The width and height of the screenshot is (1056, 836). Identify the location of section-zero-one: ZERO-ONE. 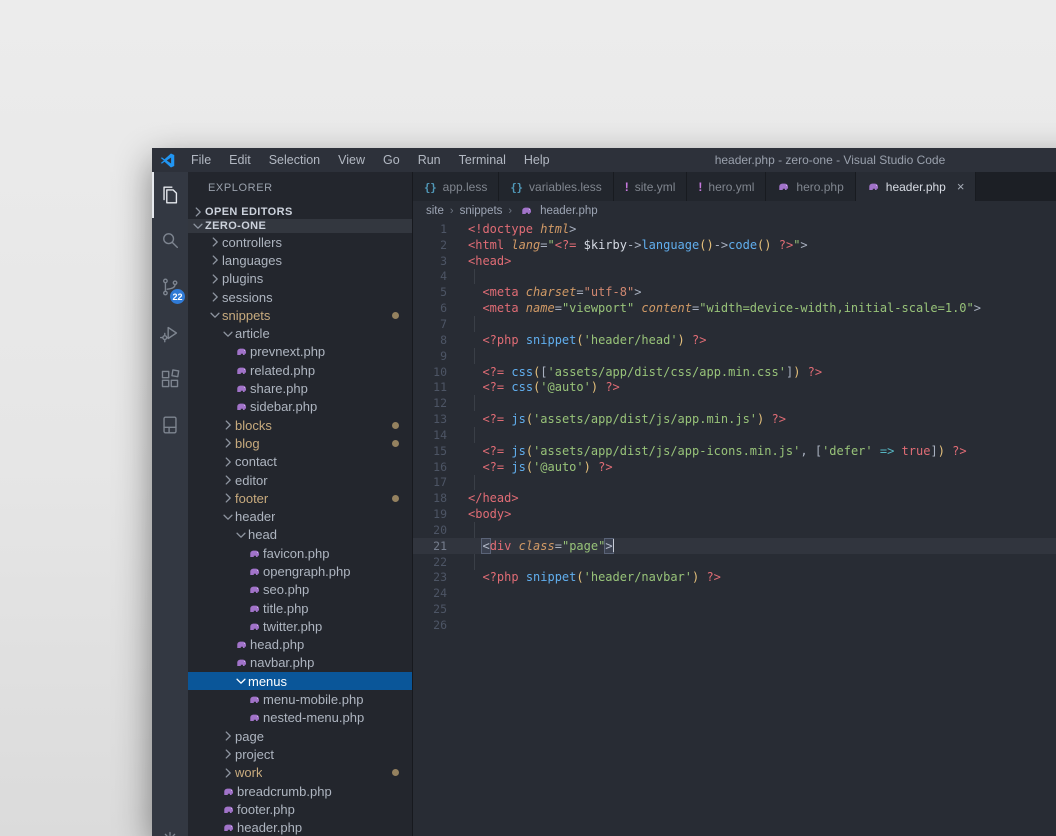
(300, 226).